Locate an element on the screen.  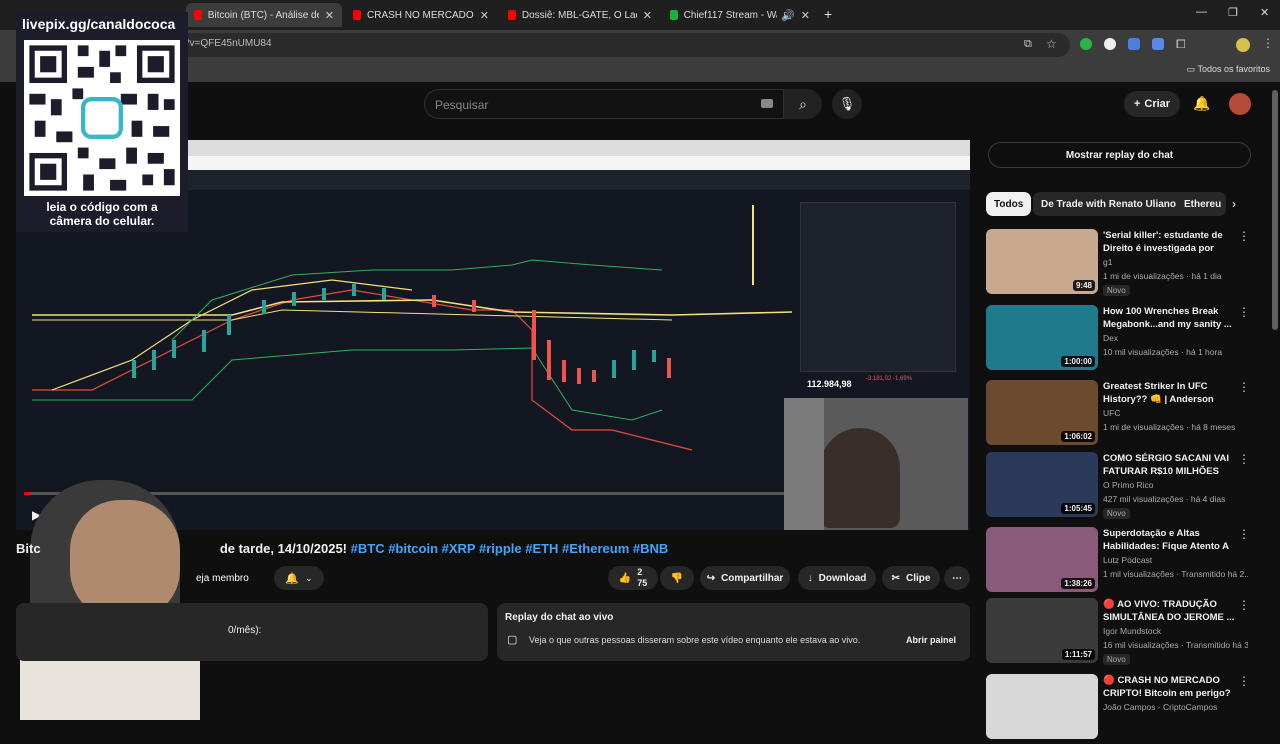
video-thumbnail: 1:06:02 is located at coordinates (1042, 412).